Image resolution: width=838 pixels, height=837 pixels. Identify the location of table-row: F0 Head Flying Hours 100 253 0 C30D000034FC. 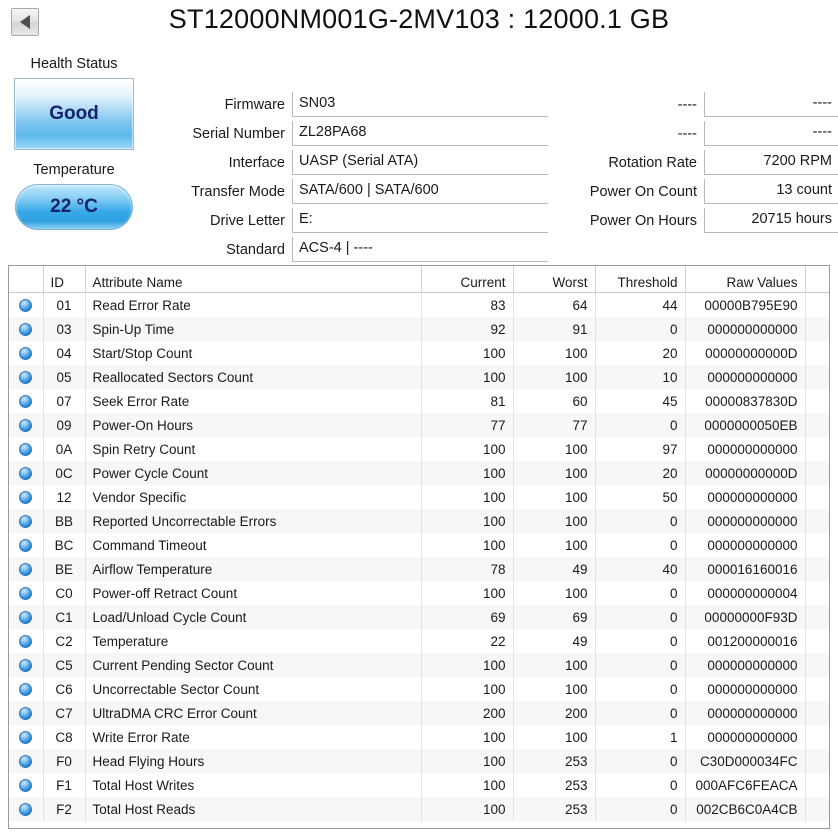
(419, 761).